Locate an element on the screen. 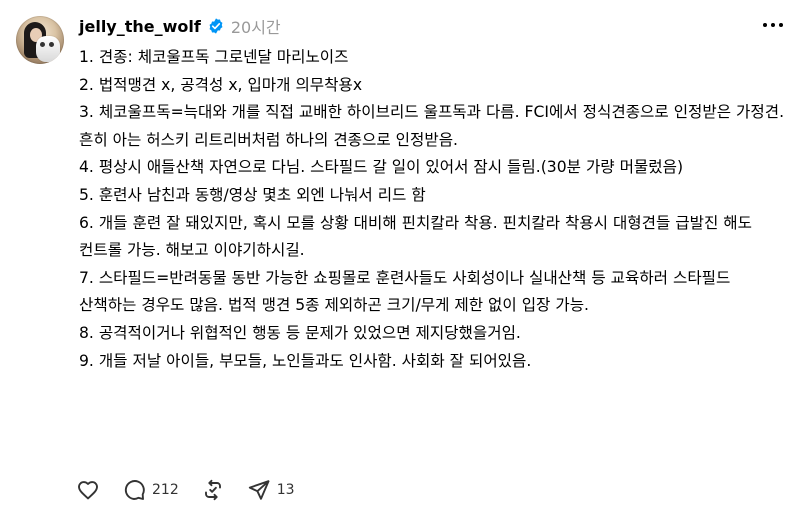 This screenshot has width=803, height=518. post-line: 2. 법적맹견 x, 공격성 x, 입마개 의무착용x is located at coordinates (221, 84).